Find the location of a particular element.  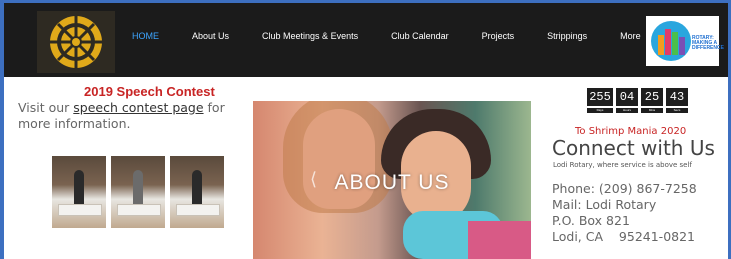

nav-strippings: Strippings is located at coordinates (567, 41).